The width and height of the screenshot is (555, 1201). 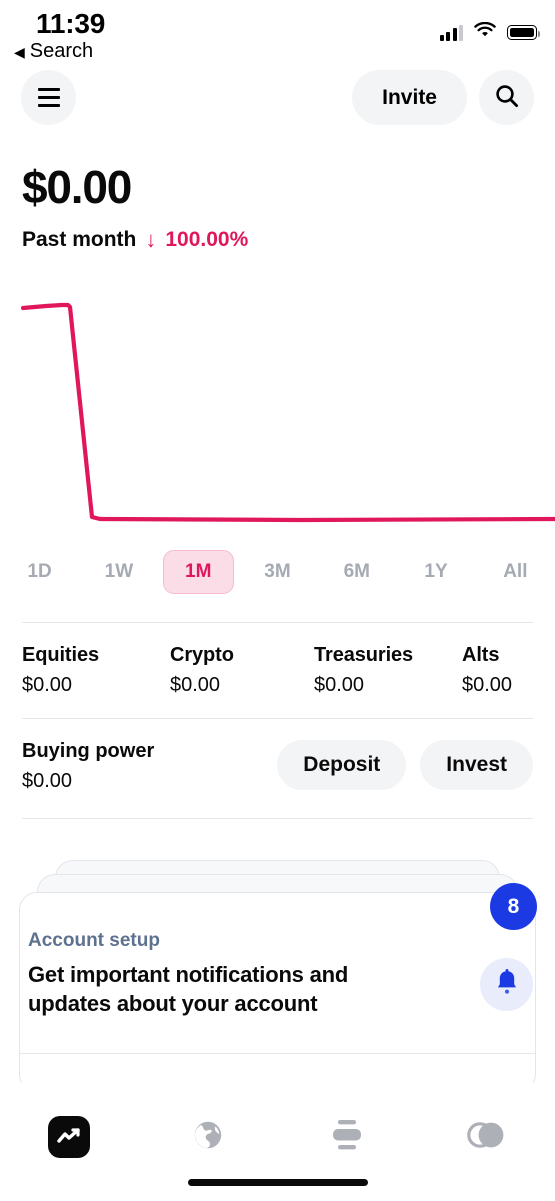 I want to click on top-navigation-bar: Invite, so click(x=277, y=99).